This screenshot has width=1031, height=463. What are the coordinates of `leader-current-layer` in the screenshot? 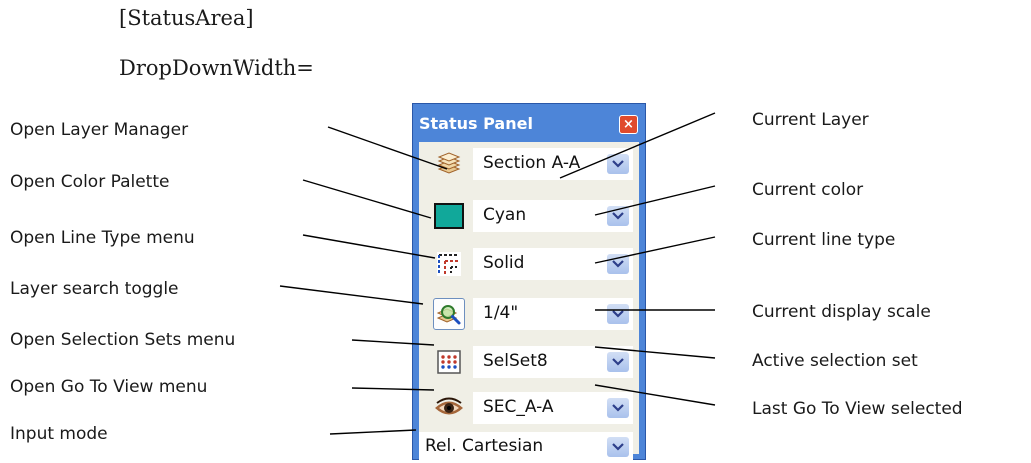 It's located at (637, 145).